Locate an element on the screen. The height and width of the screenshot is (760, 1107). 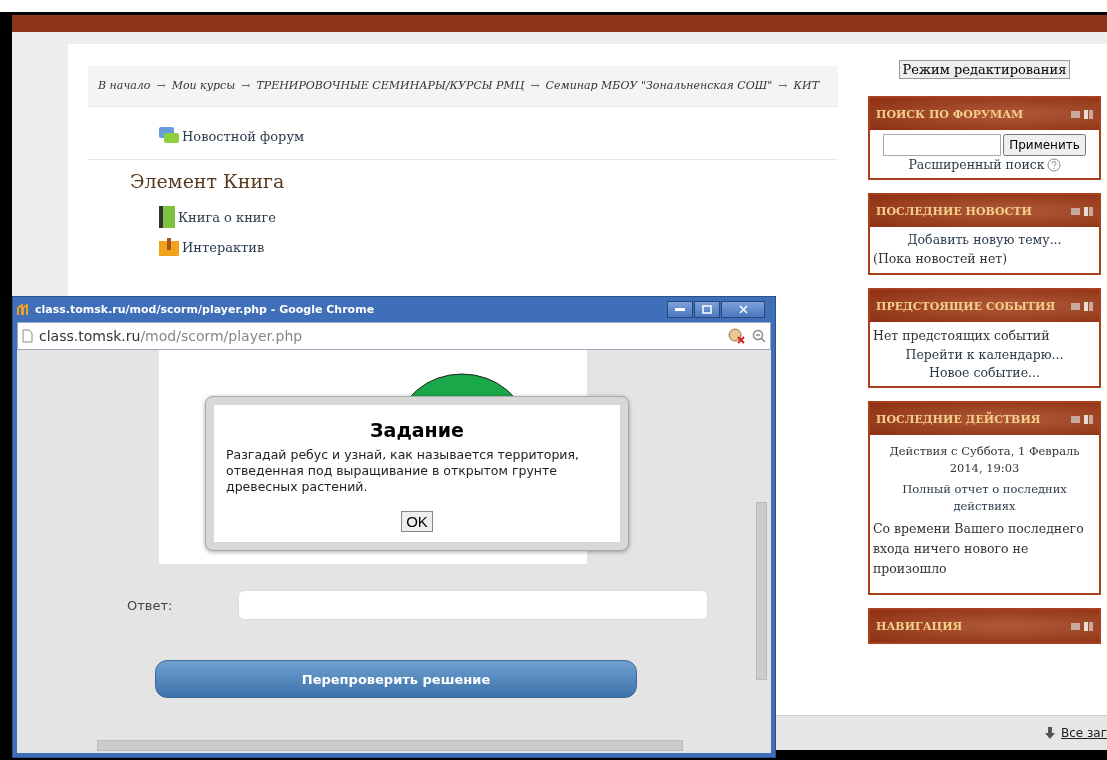
close-icon is located at coordinates (743, 309).